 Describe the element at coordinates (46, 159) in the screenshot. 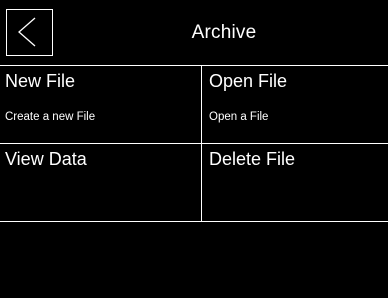

I see `view-data-title: View Data` at that location.